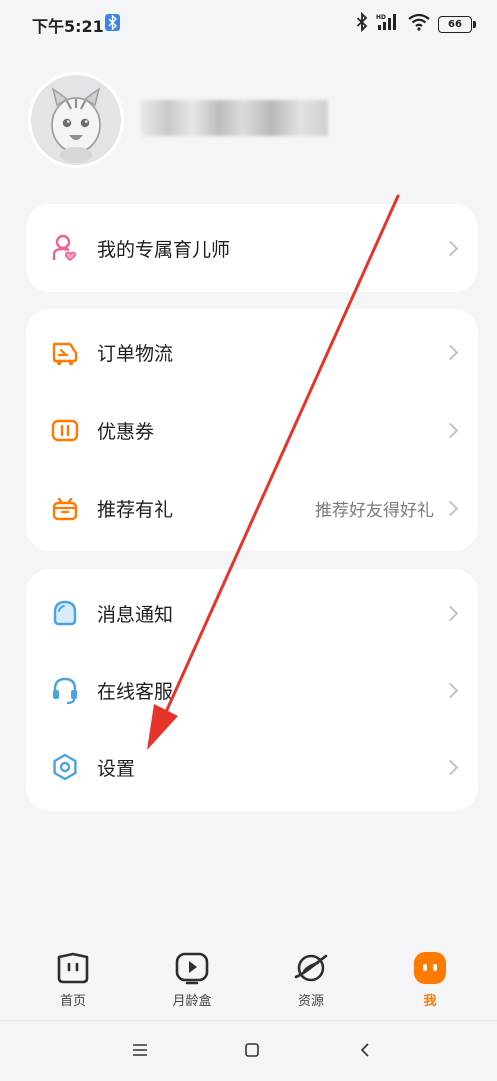  I want to click on menu-item-notifications: 消息通知, so click(252, 613).